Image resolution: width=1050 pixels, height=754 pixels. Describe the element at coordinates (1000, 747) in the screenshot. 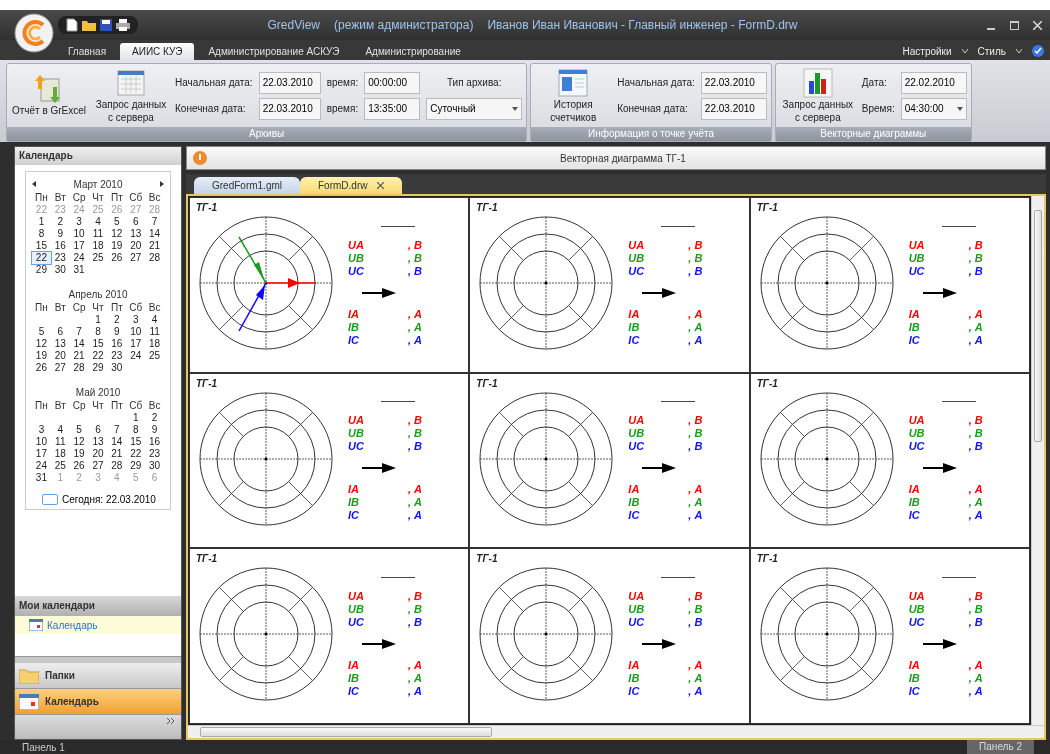

I see `status-panel: Панель 2` at that location.